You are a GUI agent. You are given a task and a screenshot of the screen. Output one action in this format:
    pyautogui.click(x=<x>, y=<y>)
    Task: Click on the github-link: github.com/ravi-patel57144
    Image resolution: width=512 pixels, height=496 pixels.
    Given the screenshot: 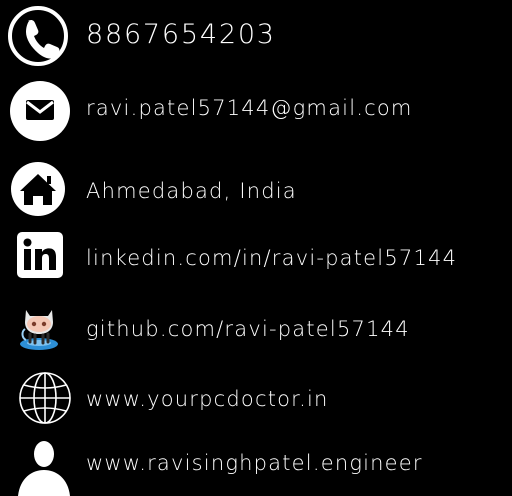 What is the action you would take?
    pyautogui.click(x=248, y=329)
    